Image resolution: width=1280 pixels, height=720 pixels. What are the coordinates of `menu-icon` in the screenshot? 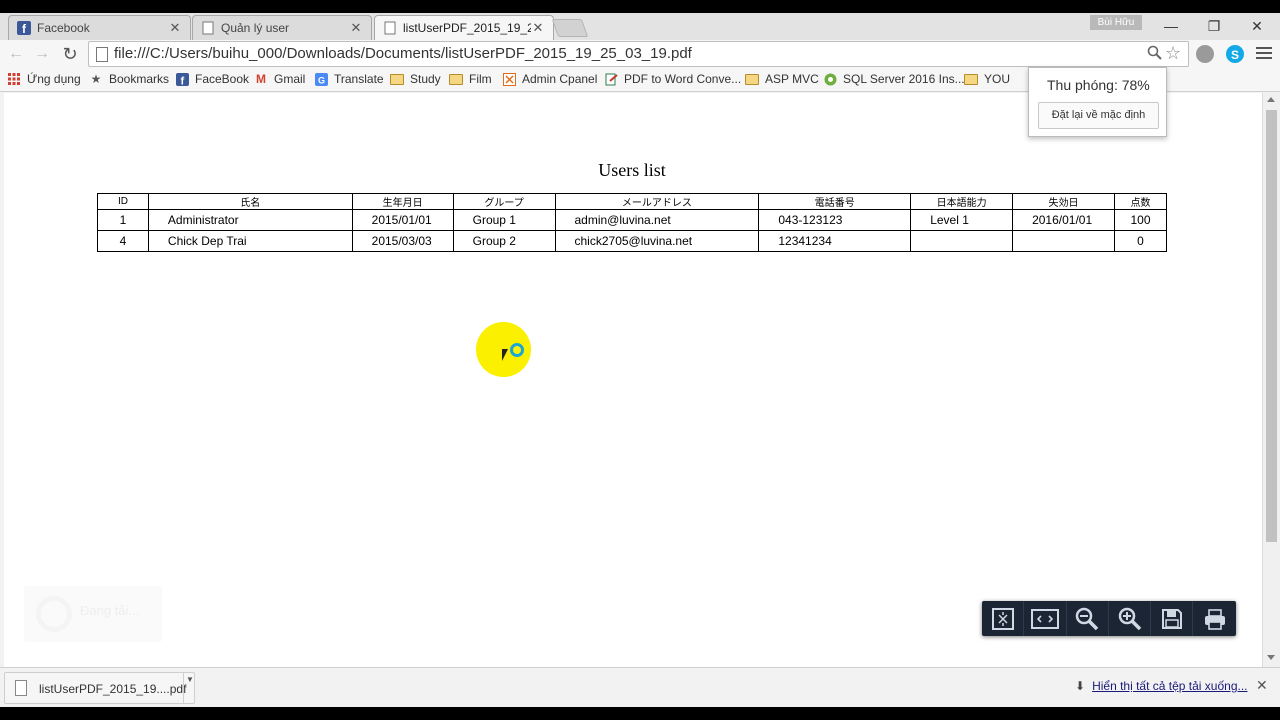 It's located at (1264, 53).